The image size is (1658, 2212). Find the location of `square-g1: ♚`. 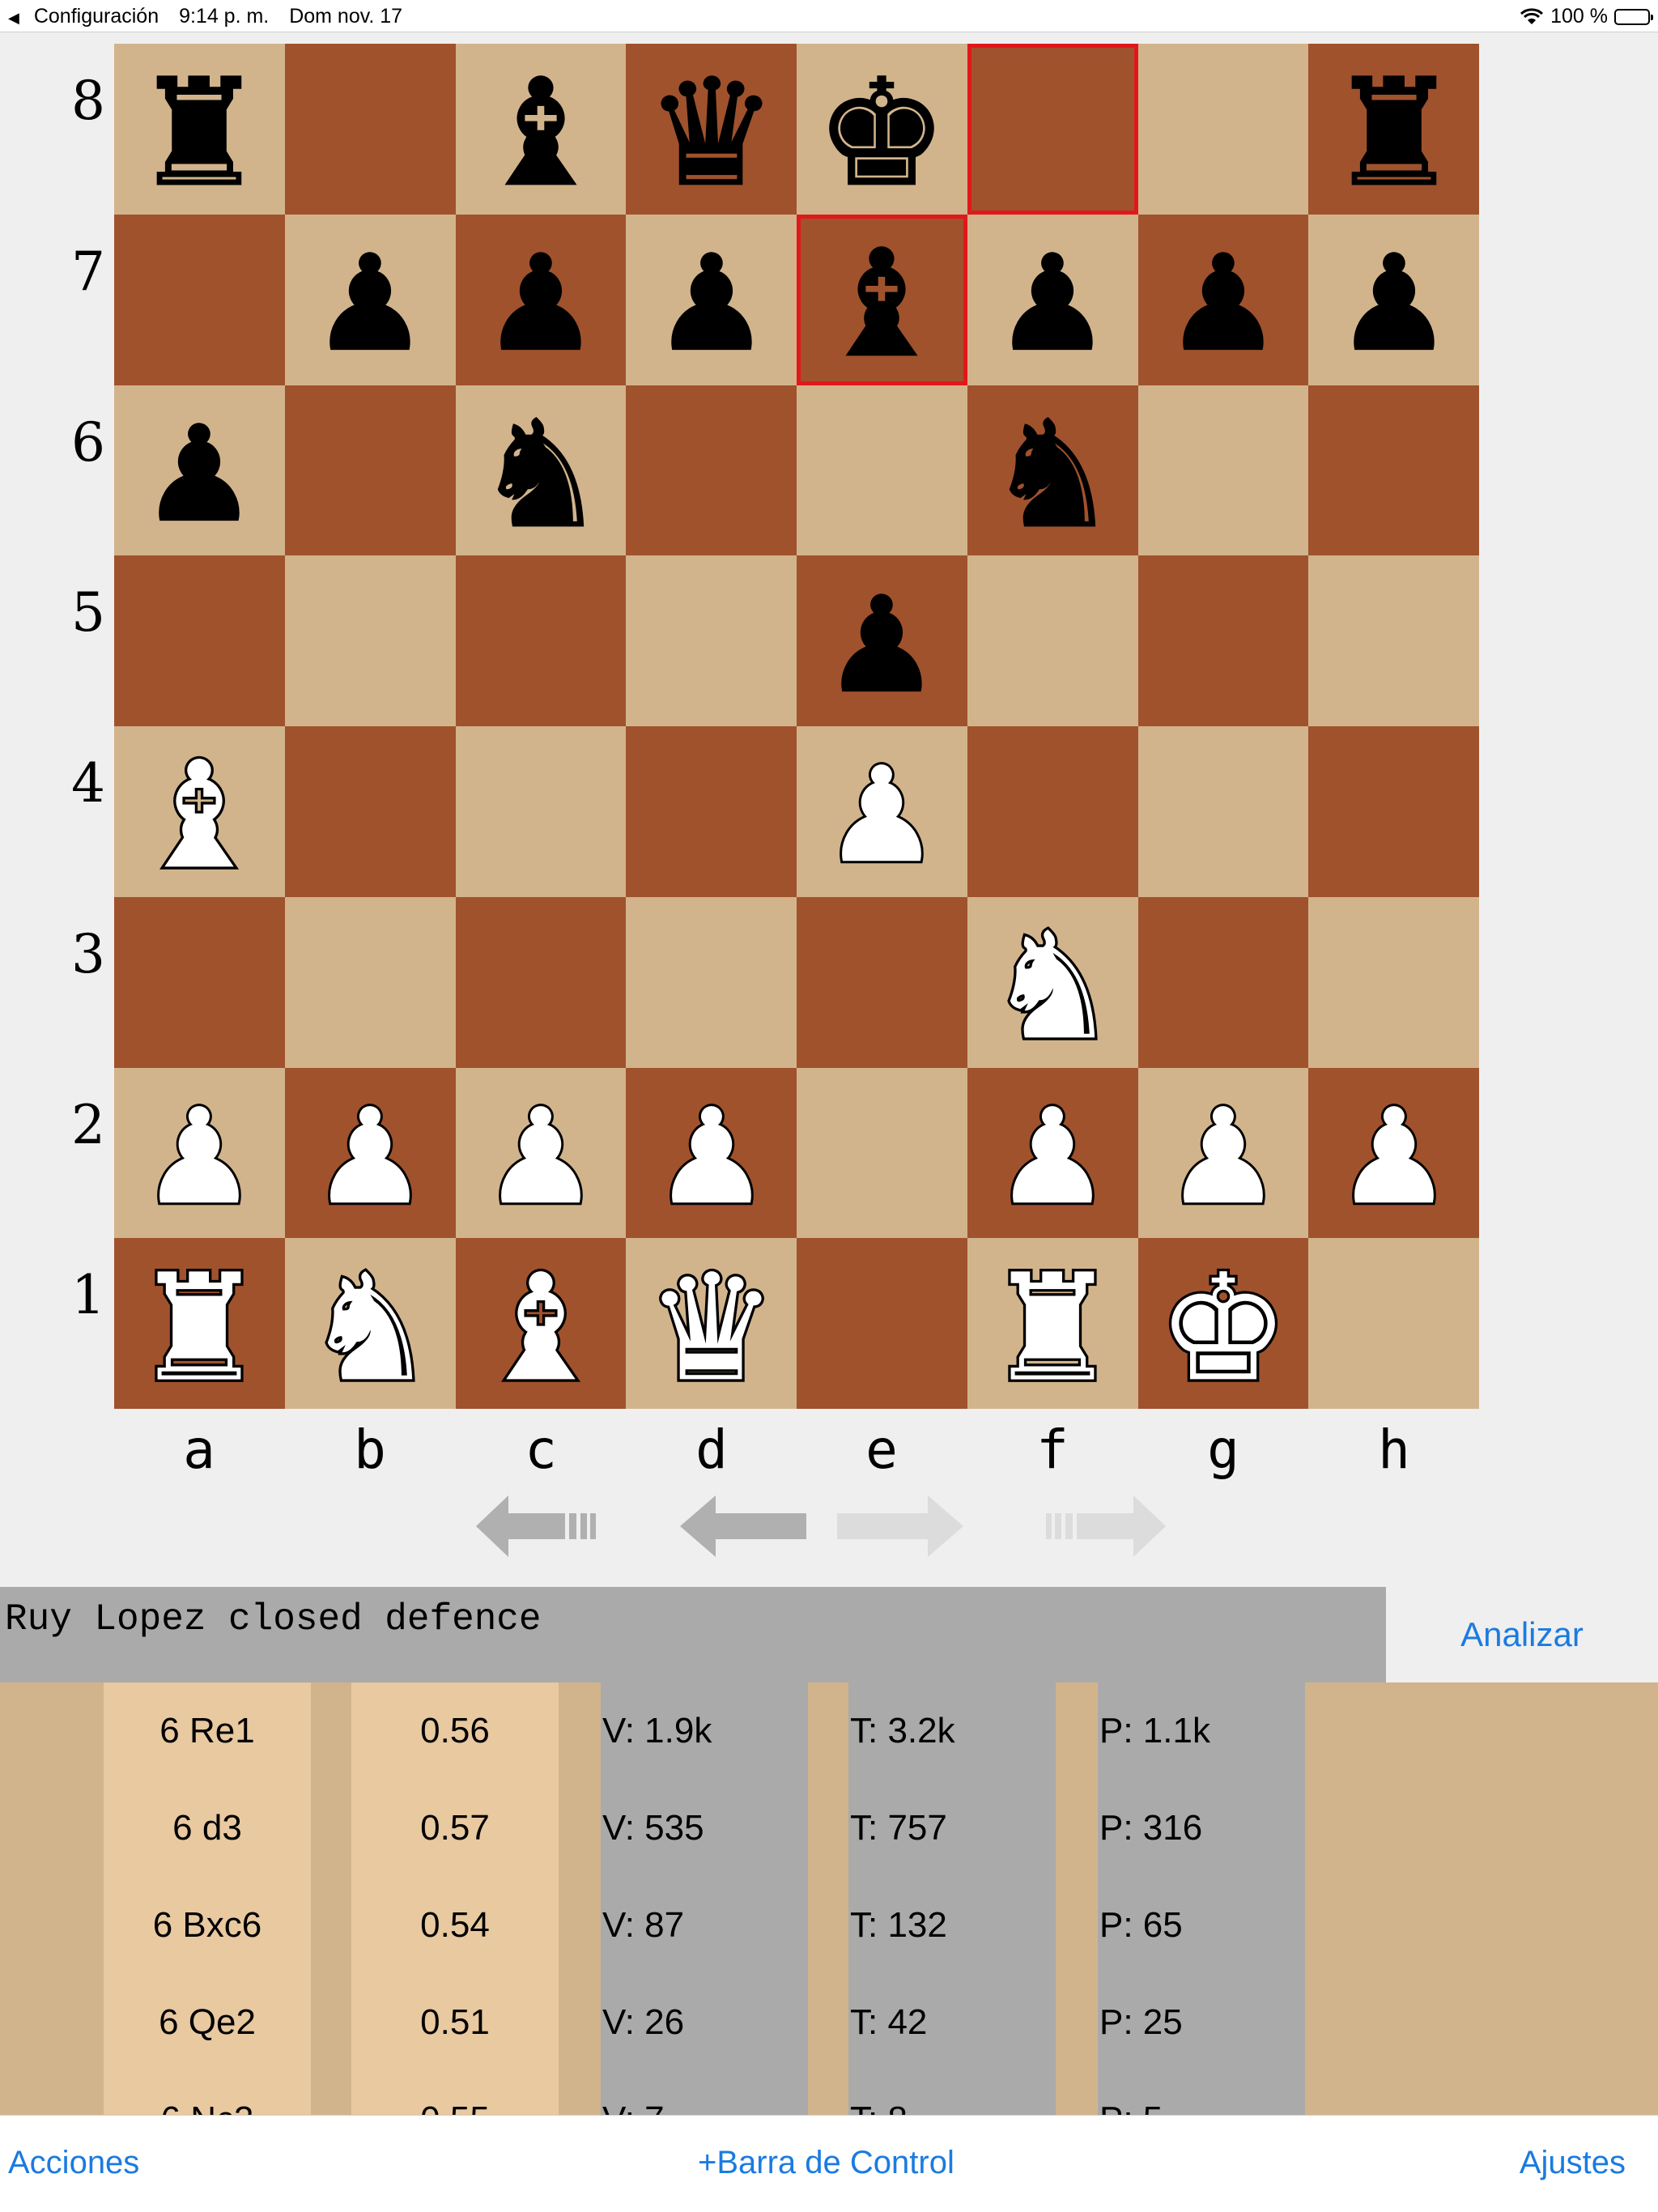

square-g1: ♚ is located at coordinates (1223, 1323).